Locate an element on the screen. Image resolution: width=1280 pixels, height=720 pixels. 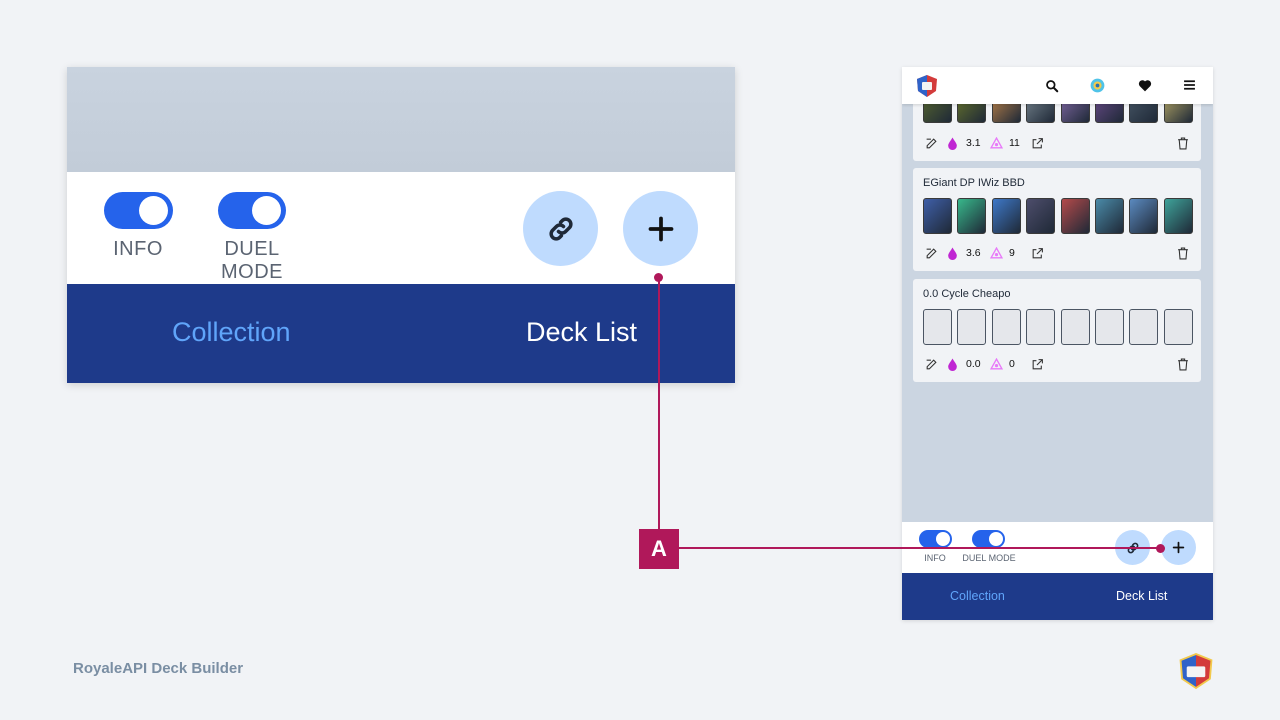
menu-icon is located at coordinates (1189, 85).